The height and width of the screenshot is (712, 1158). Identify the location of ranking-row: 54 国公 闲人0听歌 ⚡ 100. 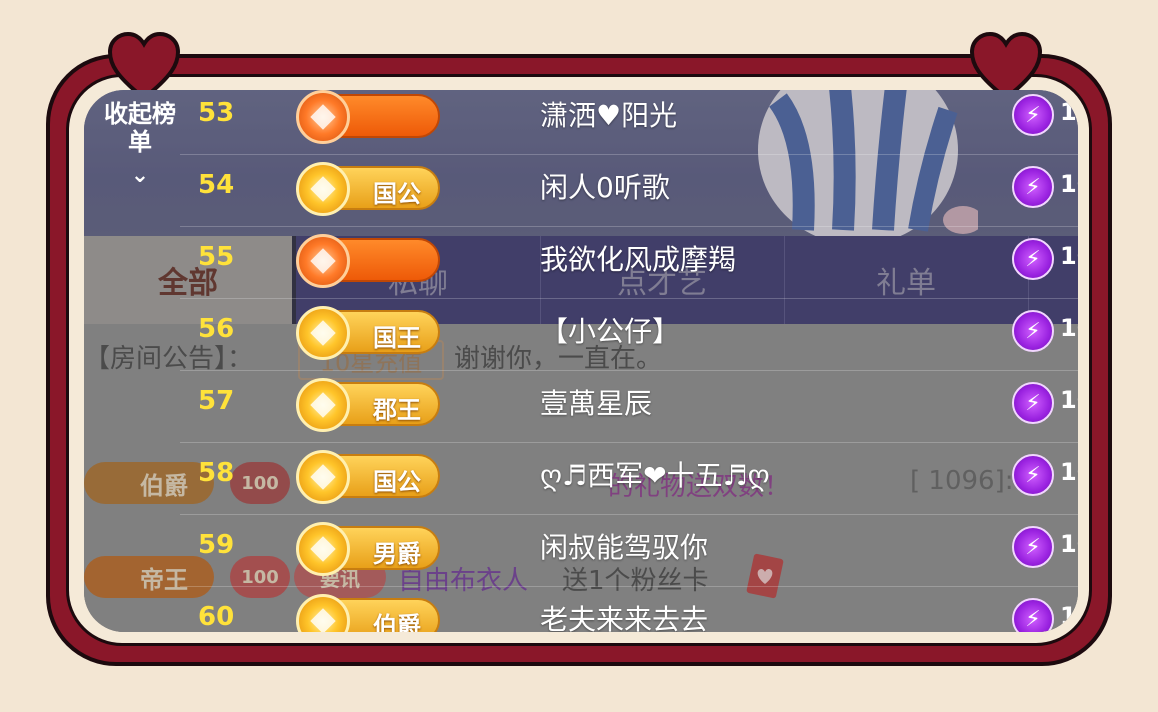
(629, 190).